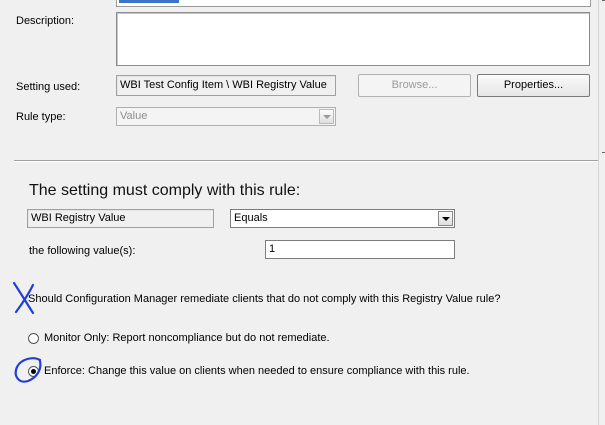  Describe the element at coordinates (601, 212) in the screenshot. I see `window-edge` at that location.